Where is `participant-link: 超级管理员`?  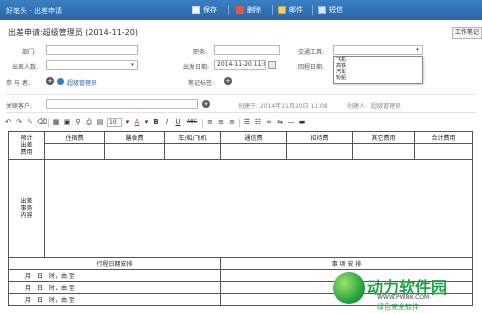
participant-link: 超级管理员 is located at coordinates (82, 82).